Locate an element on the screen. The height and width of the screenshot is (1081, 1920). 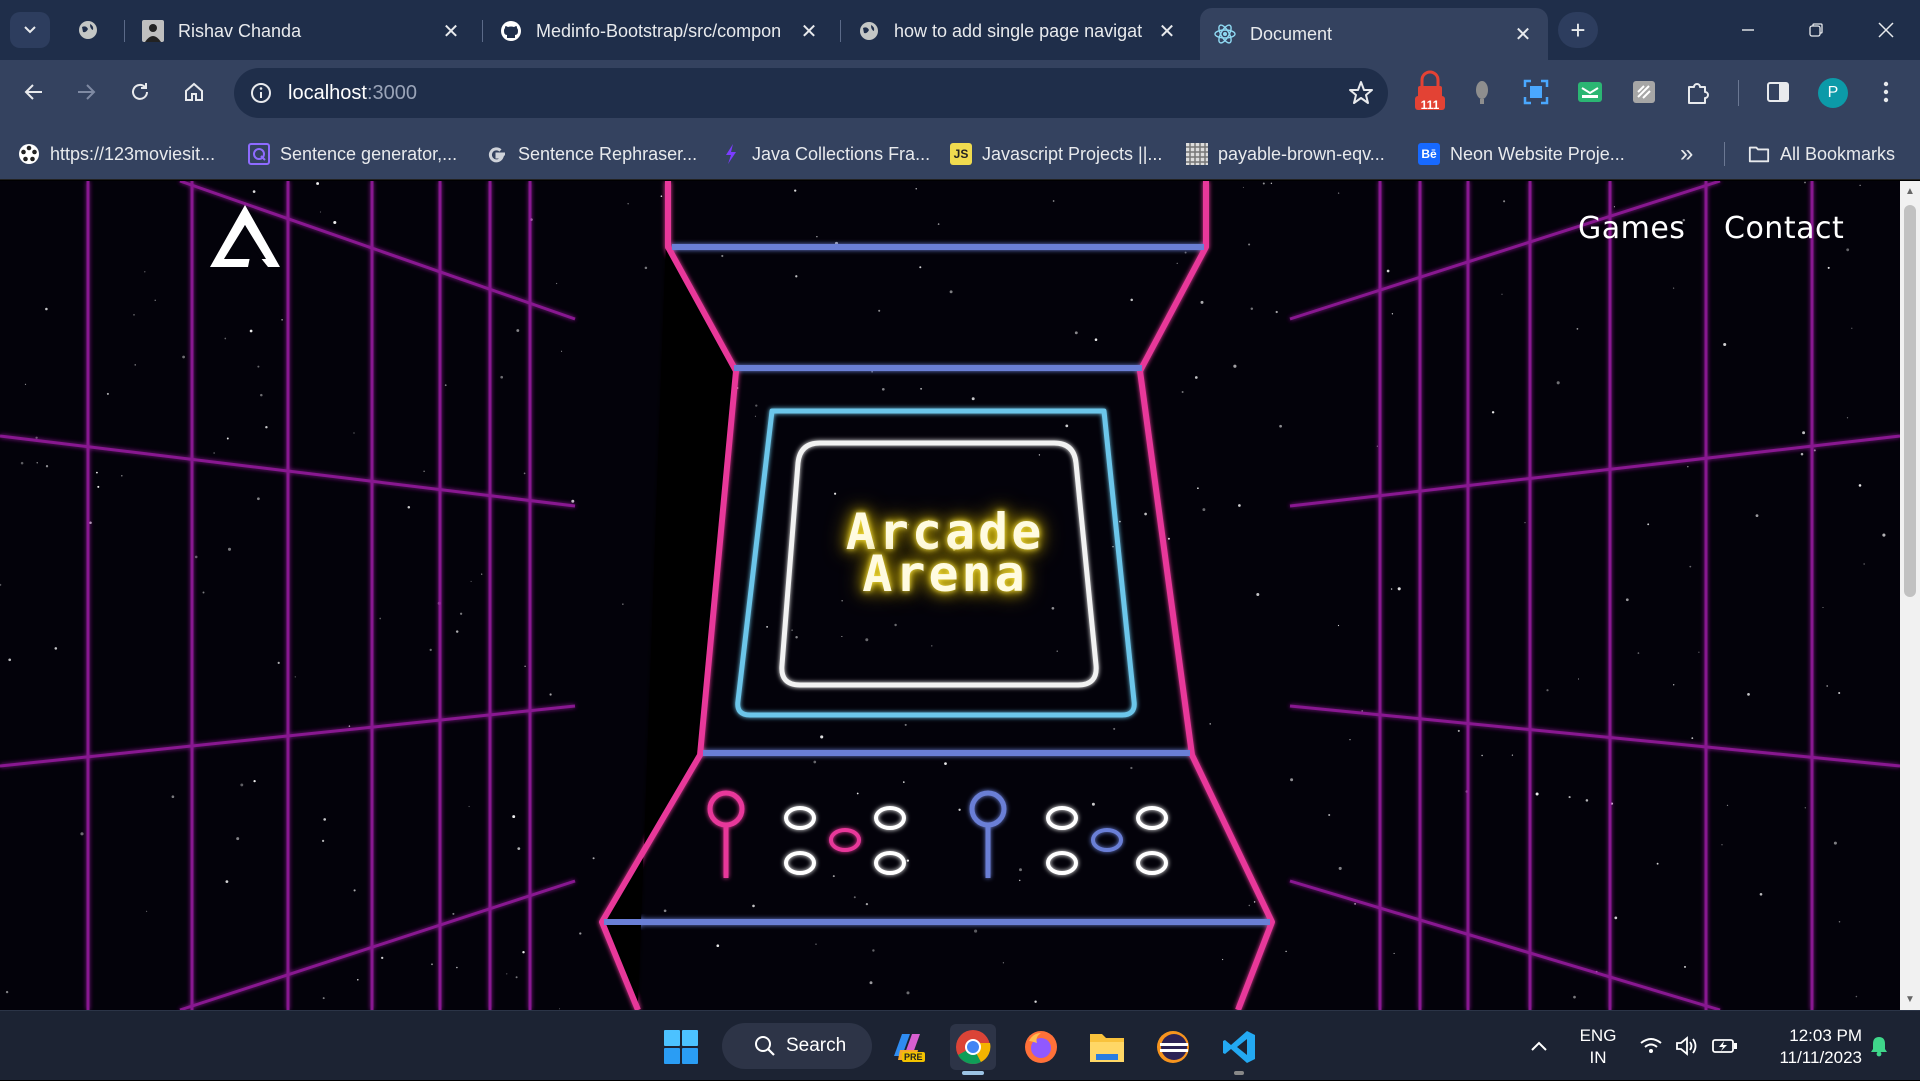
folder-icon is located at coordinates (1759, 154).